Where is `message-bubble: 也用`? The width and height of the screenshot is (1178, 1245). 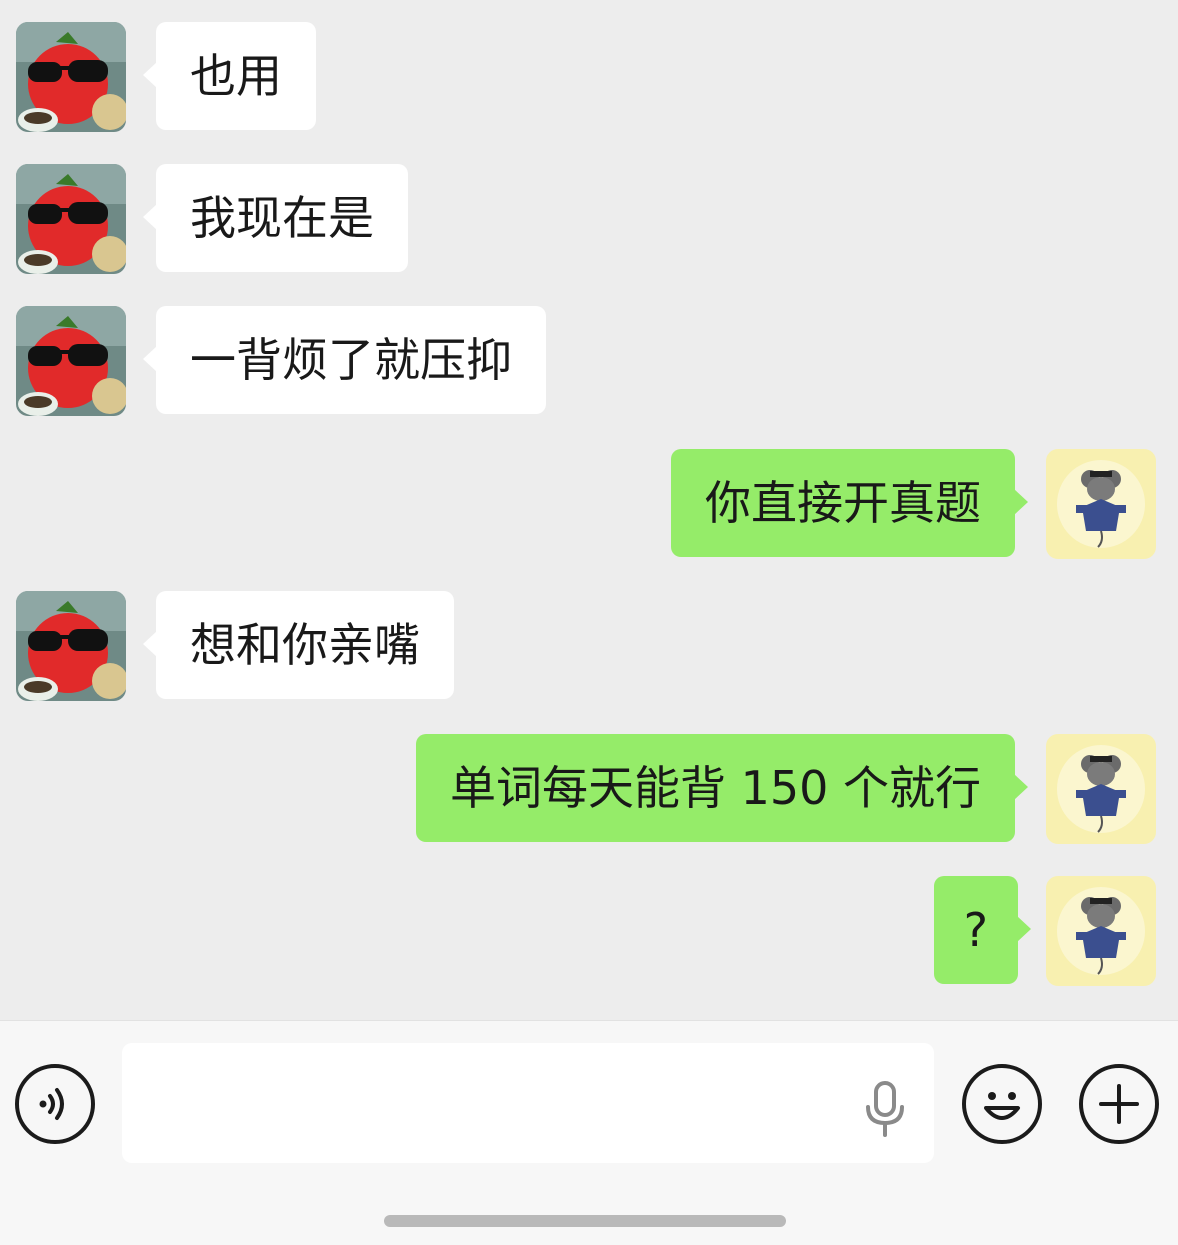
message-bubble: 也用 is located at coordinates (229, 76).